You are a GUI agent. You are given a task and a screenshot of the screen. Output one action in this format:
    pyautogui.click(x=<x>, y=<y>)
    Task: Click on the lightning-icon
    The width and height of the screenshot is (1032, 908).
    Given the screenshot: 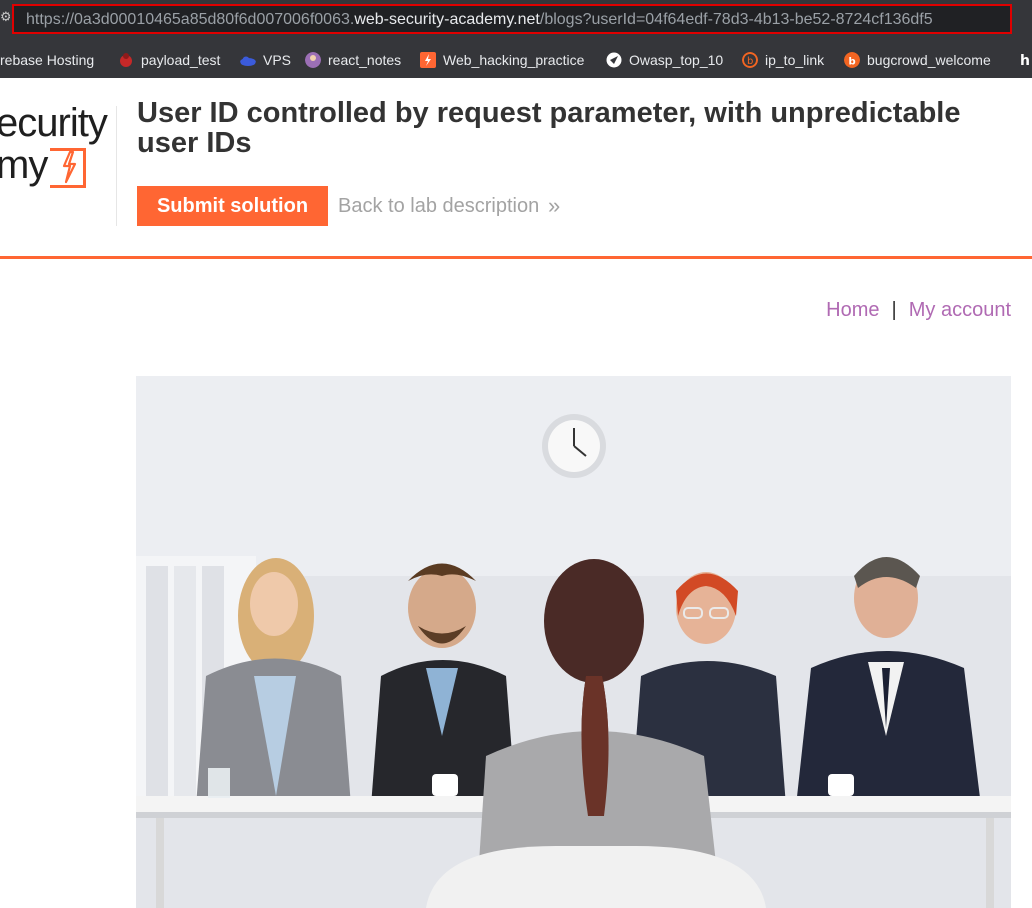 What is the action you would take?
    pyautogui.click(x=69, y=167)
    